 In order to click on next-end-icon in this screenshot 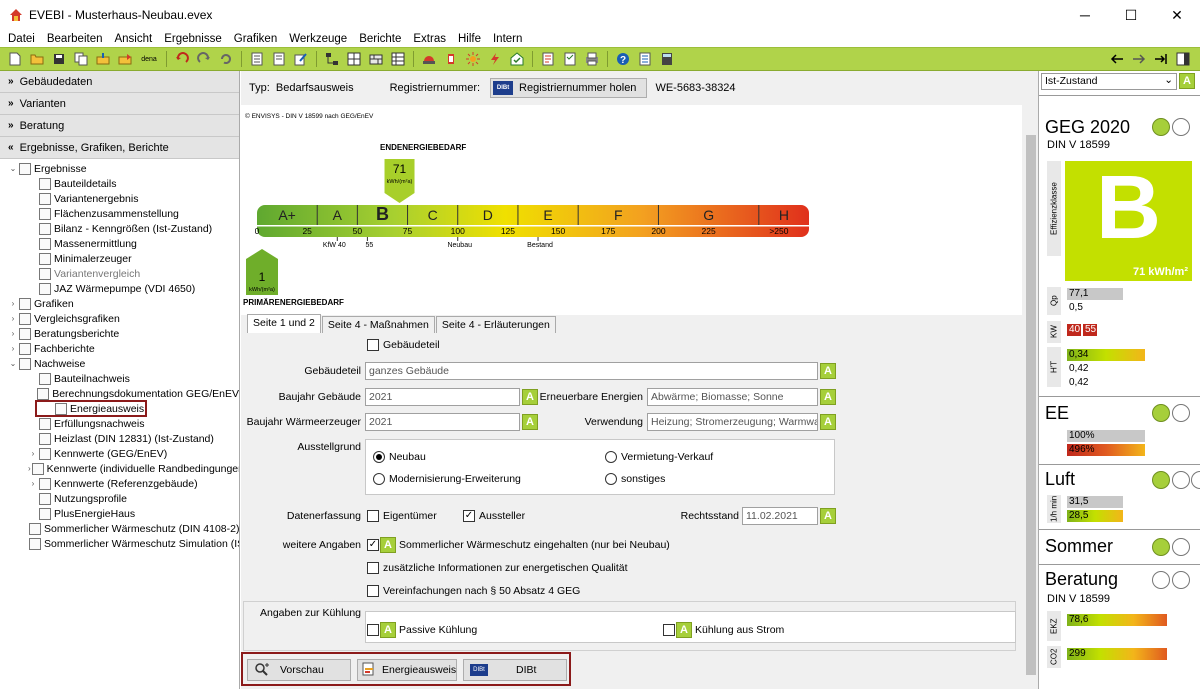, I will do `click(1161, 59)`.